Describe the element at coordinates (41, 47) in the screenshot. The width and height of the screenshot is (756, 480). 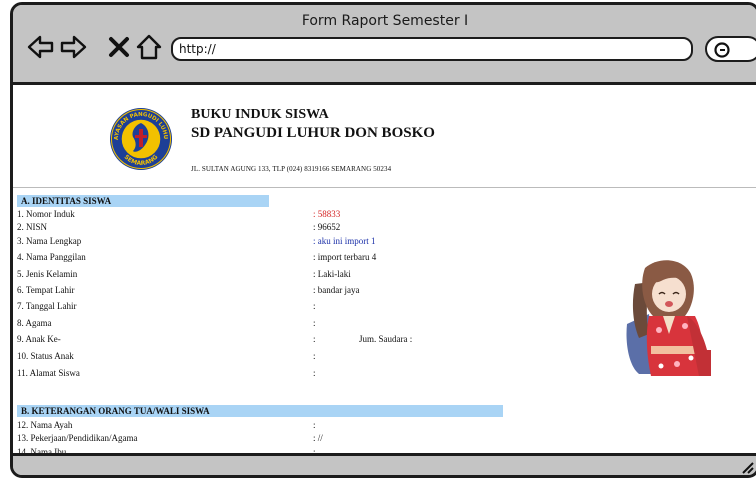
I see `arrow-left-icon` at that location.